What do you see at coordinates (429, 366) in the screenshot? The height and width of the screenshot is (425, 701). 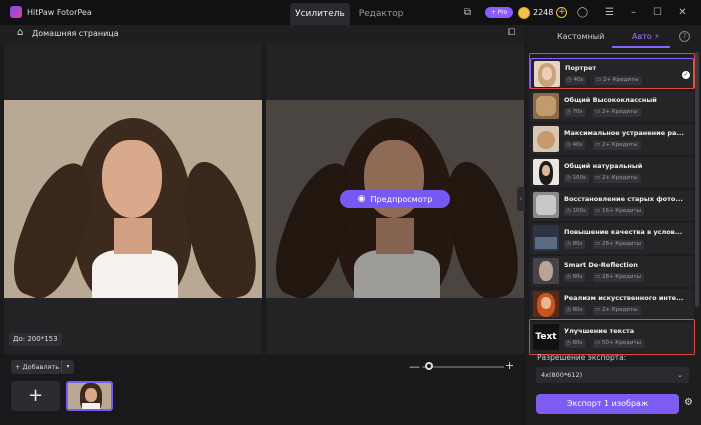 I see `zoom-slider-knob` at bounding box center [429, 366].